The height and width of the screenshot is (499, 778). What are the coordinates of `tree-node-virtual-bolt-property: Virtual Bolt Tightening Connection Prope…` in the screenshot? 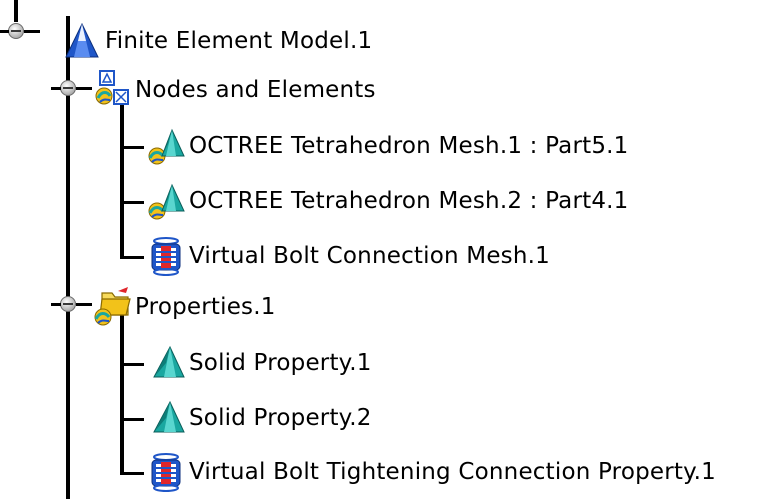 It's located at (431, 472).